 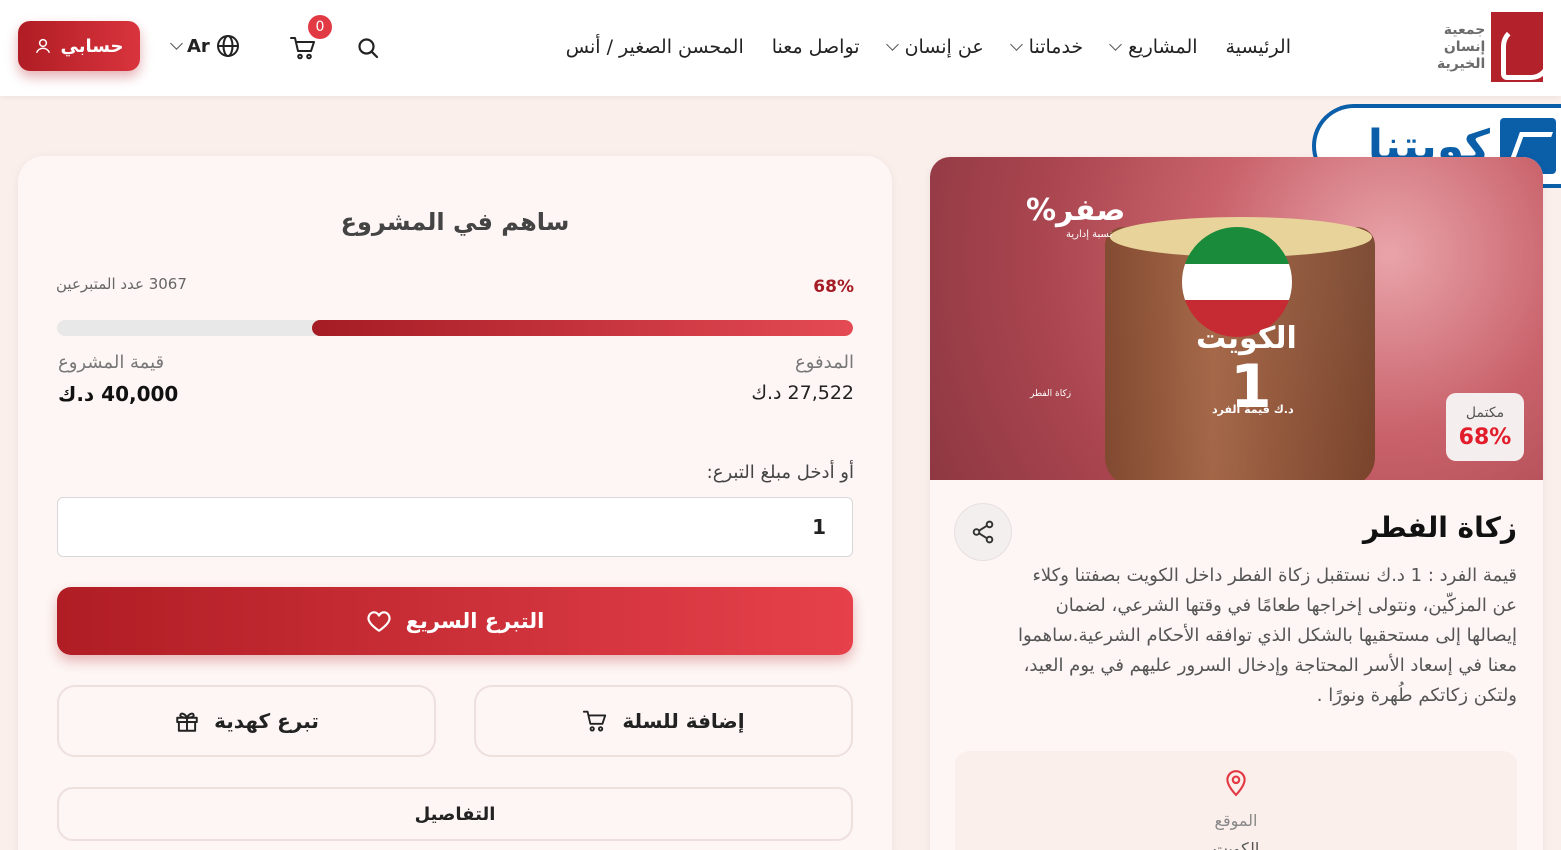 What do you see at coordinates (379, 621) in the screenshot?
I see `heart-icon` at bounding box center [379, 621].